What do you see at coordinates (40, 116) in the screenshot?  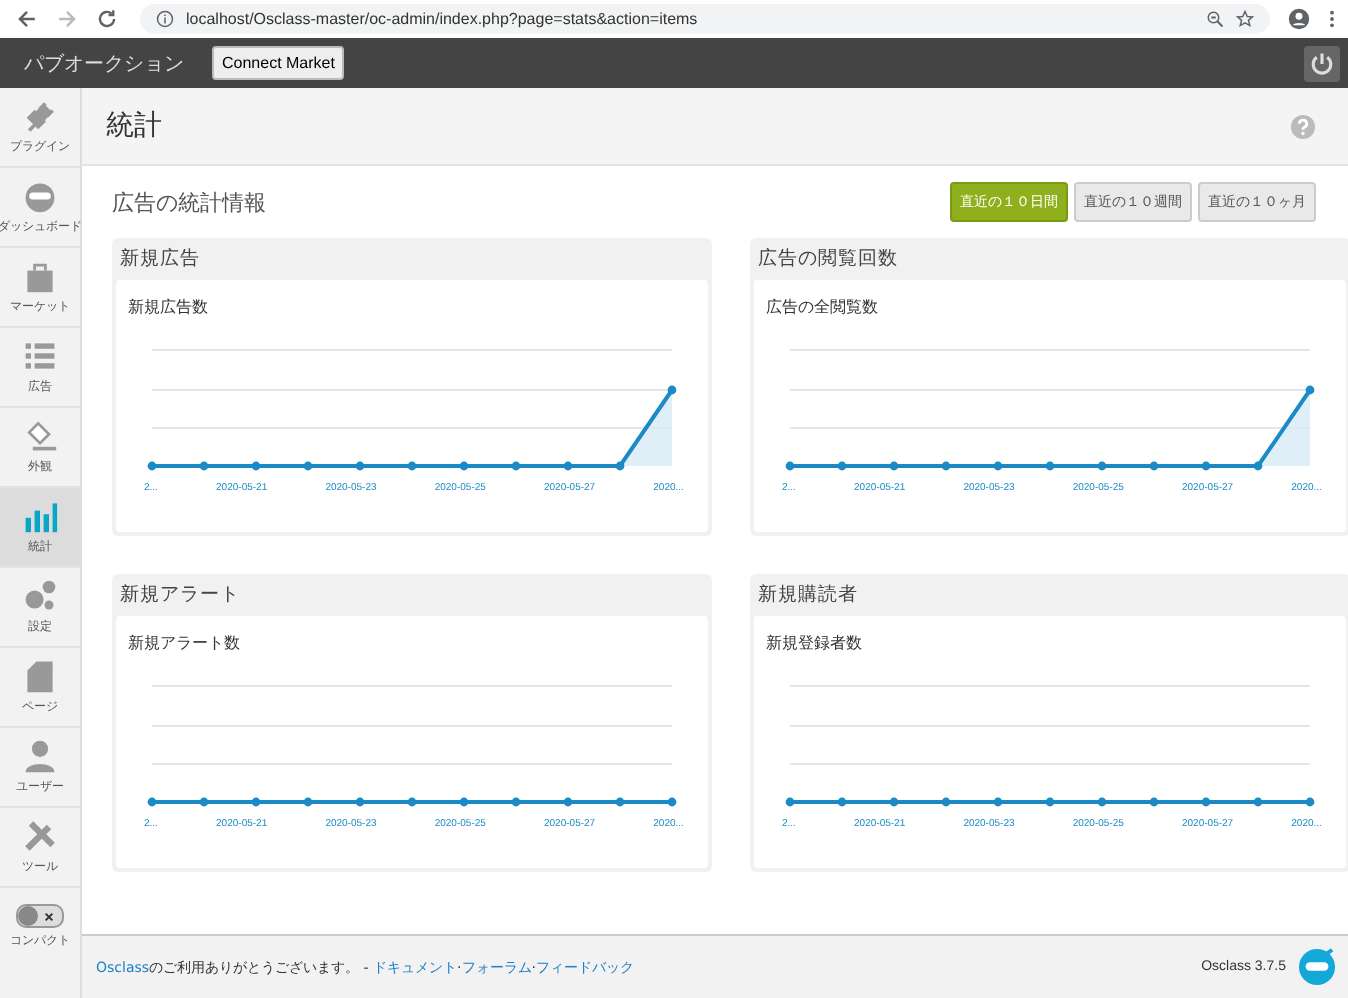 I see `plug-icon` at bounding box center [40, 116].